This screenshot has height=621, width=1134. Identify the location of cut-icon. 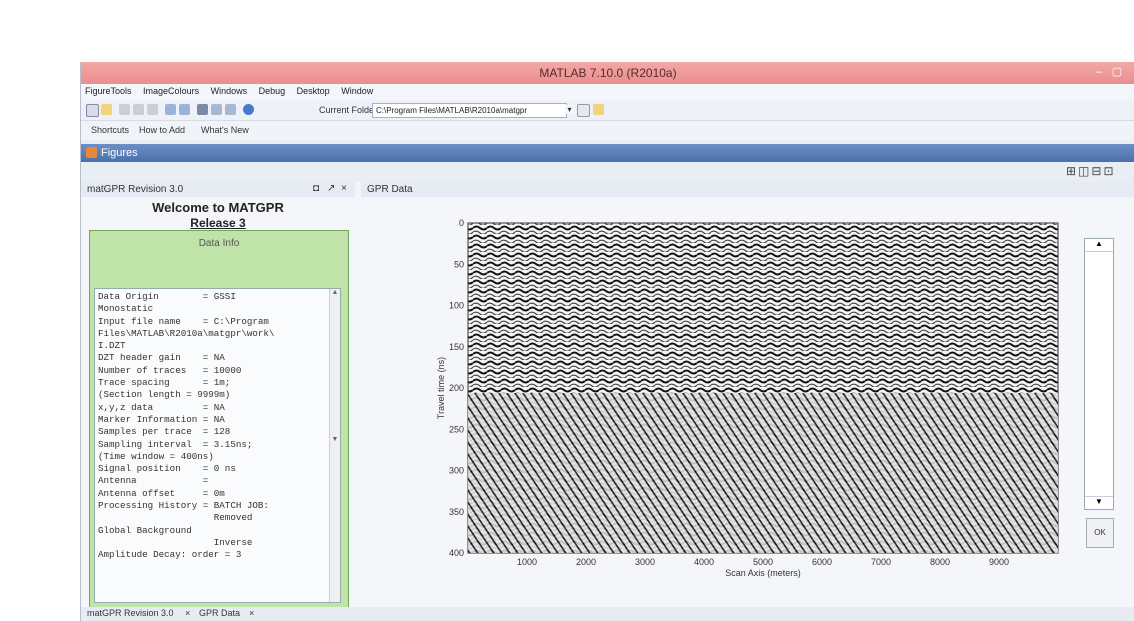
(124, 109).